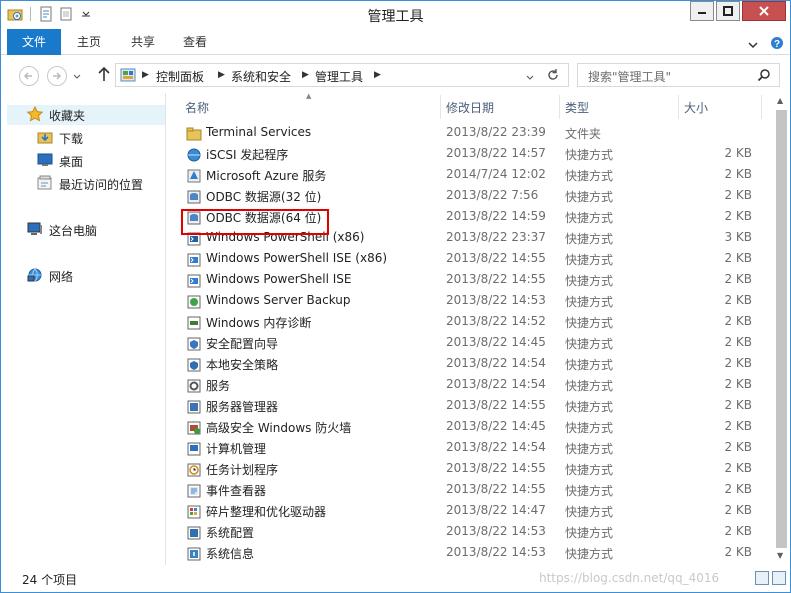 The image size is (791, 593). What do you see at coordinates (242, 470) in the screenshot?
I see `file-name: 任务计划程序` at bounding box center [242, 470].